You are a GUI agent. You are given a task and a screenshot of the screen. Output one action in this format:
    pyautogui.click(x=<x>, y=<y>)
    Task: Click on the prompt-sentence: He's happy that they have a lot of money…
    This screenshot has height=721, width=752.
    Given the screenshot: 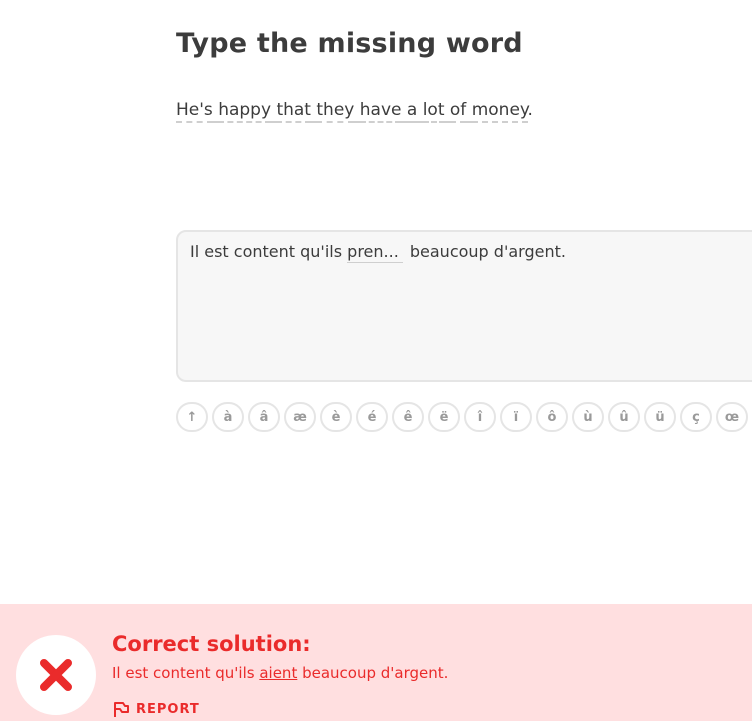 What is the action you would take?
    pyautogui.click(x=354, y=111)
    